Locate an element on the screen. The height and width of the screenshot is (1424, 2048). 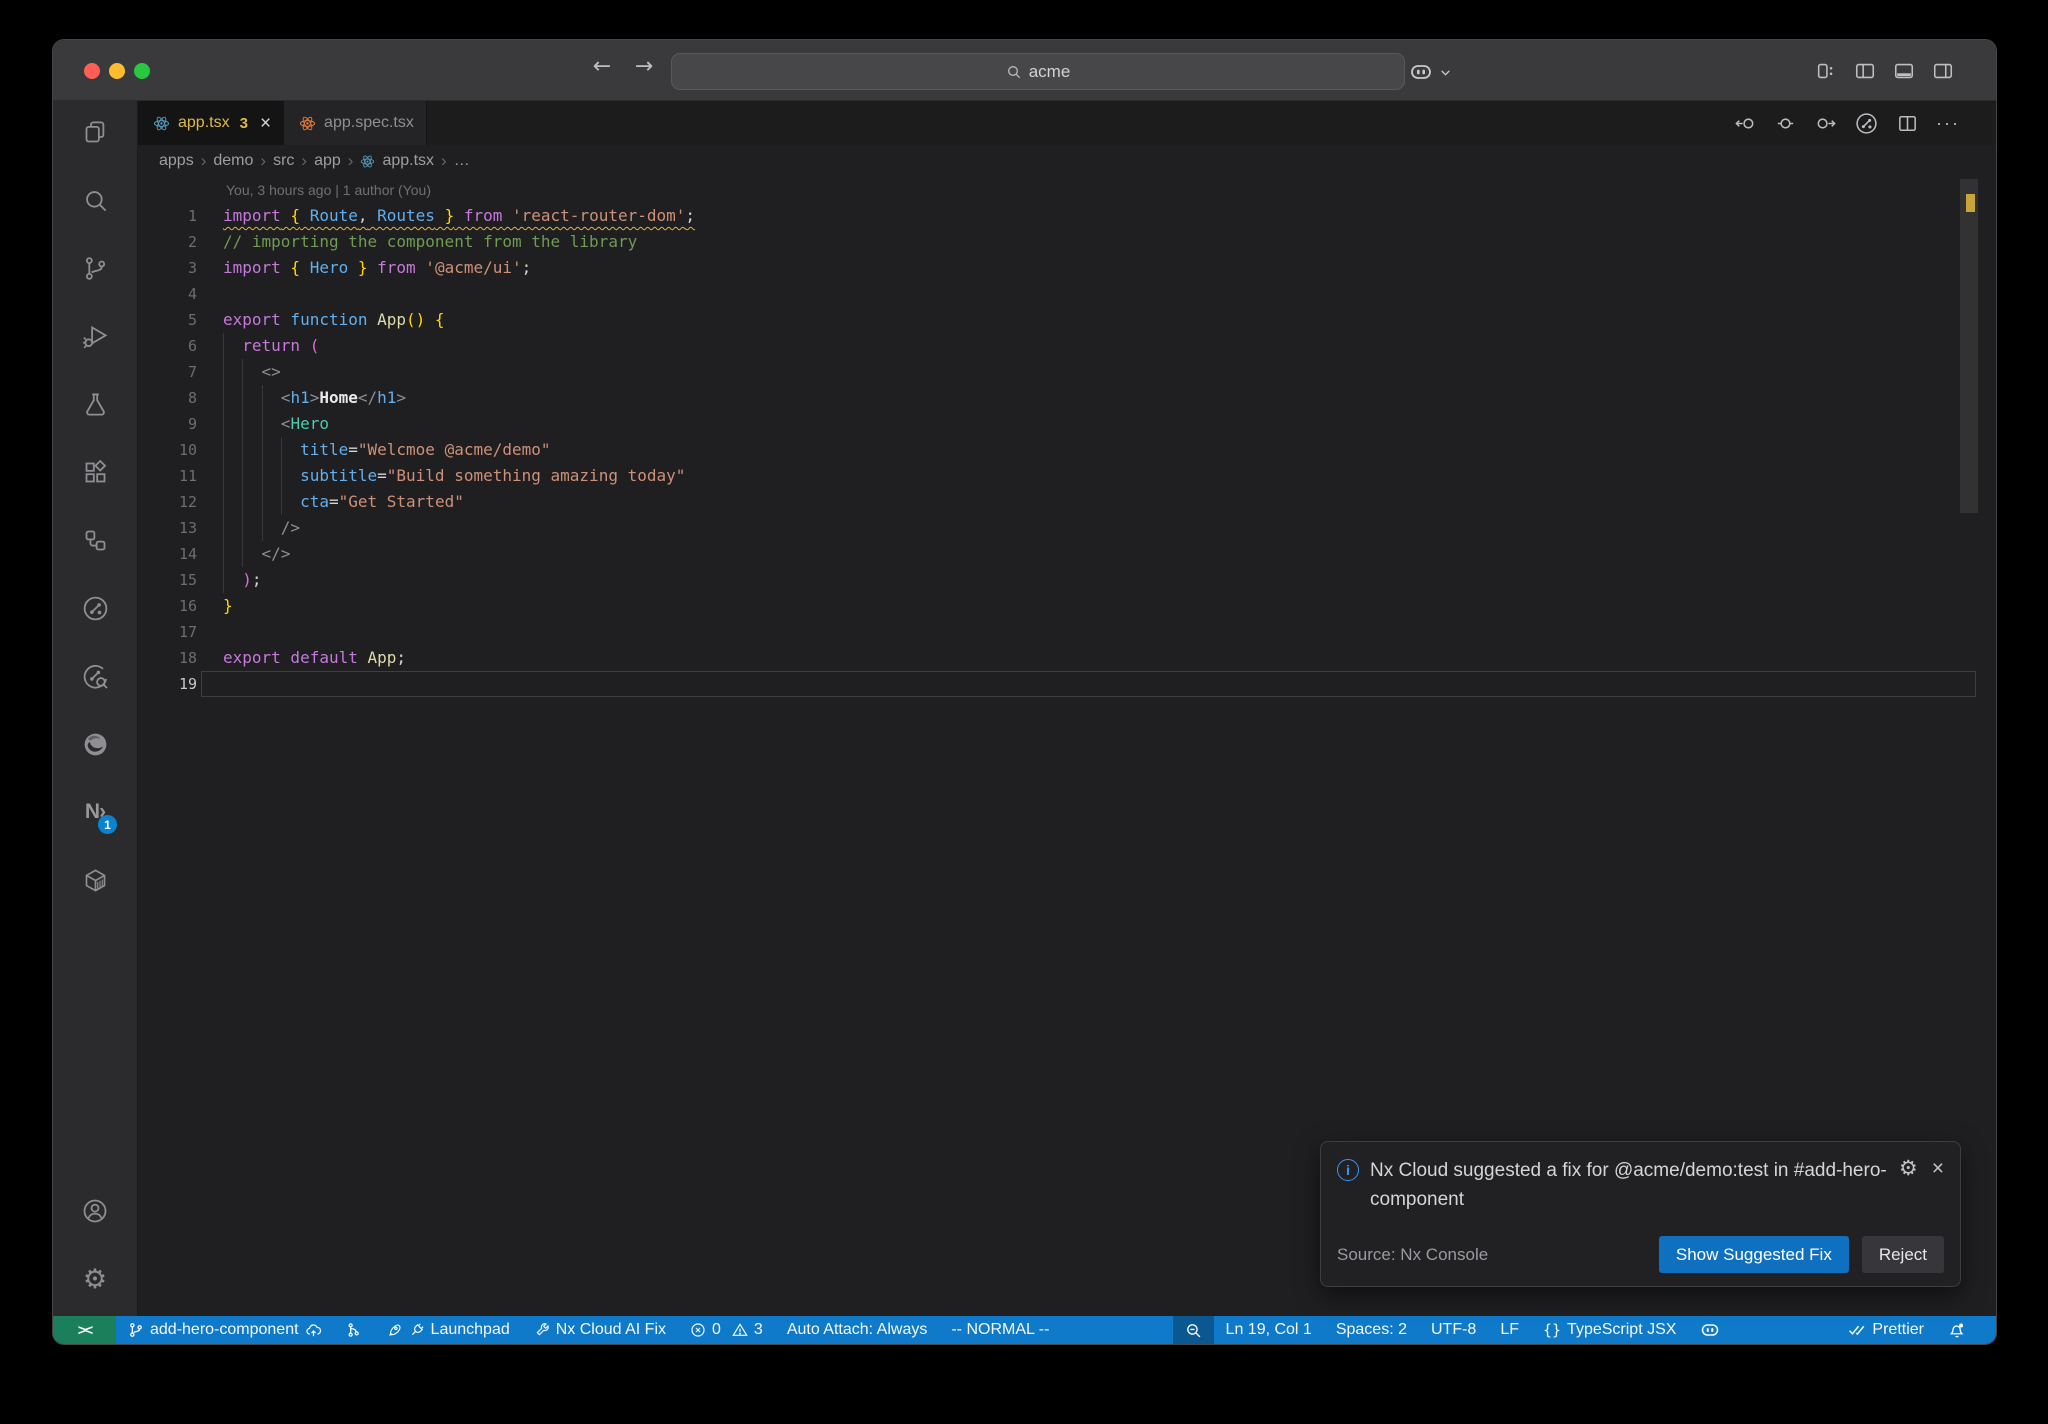
line-number: 15 is located at coordinates (167, 580).